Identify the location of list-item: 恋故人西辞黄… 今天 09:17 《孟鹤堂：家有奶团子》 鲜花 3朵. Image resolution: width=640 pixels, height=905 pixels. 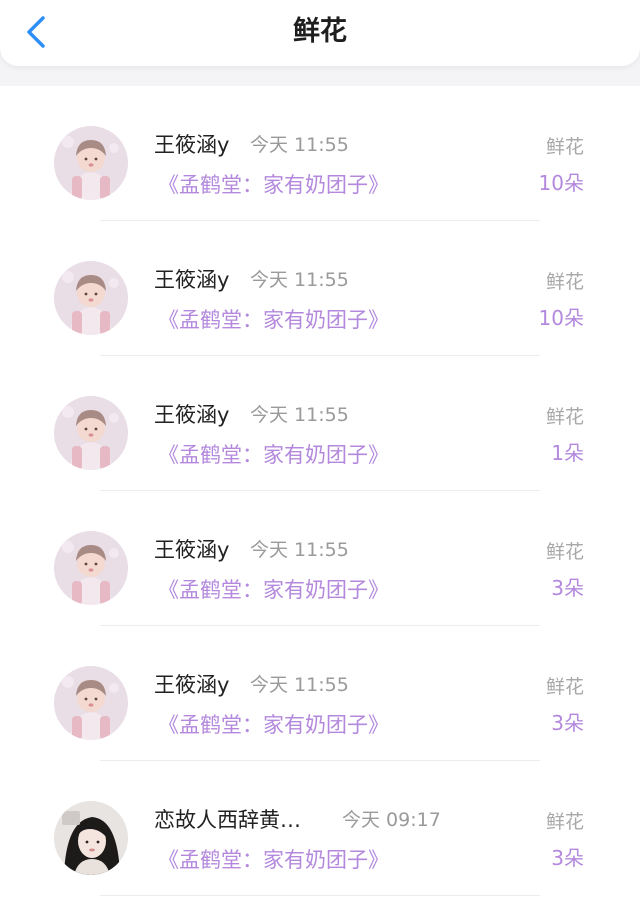
(320, 828).